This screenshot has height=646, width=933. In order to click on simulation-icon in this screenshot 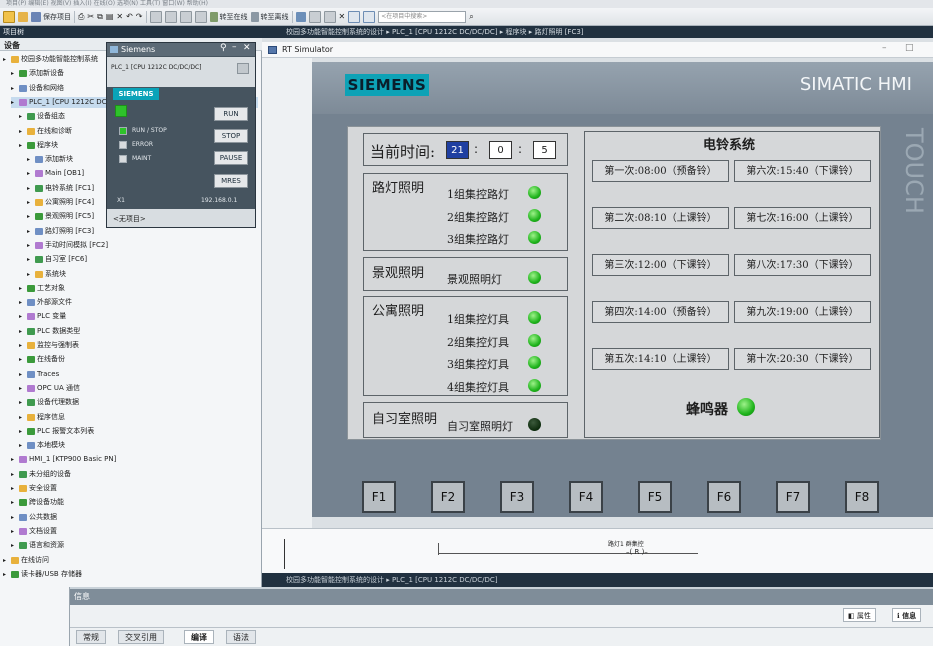, I will do `click(200, 16)`.